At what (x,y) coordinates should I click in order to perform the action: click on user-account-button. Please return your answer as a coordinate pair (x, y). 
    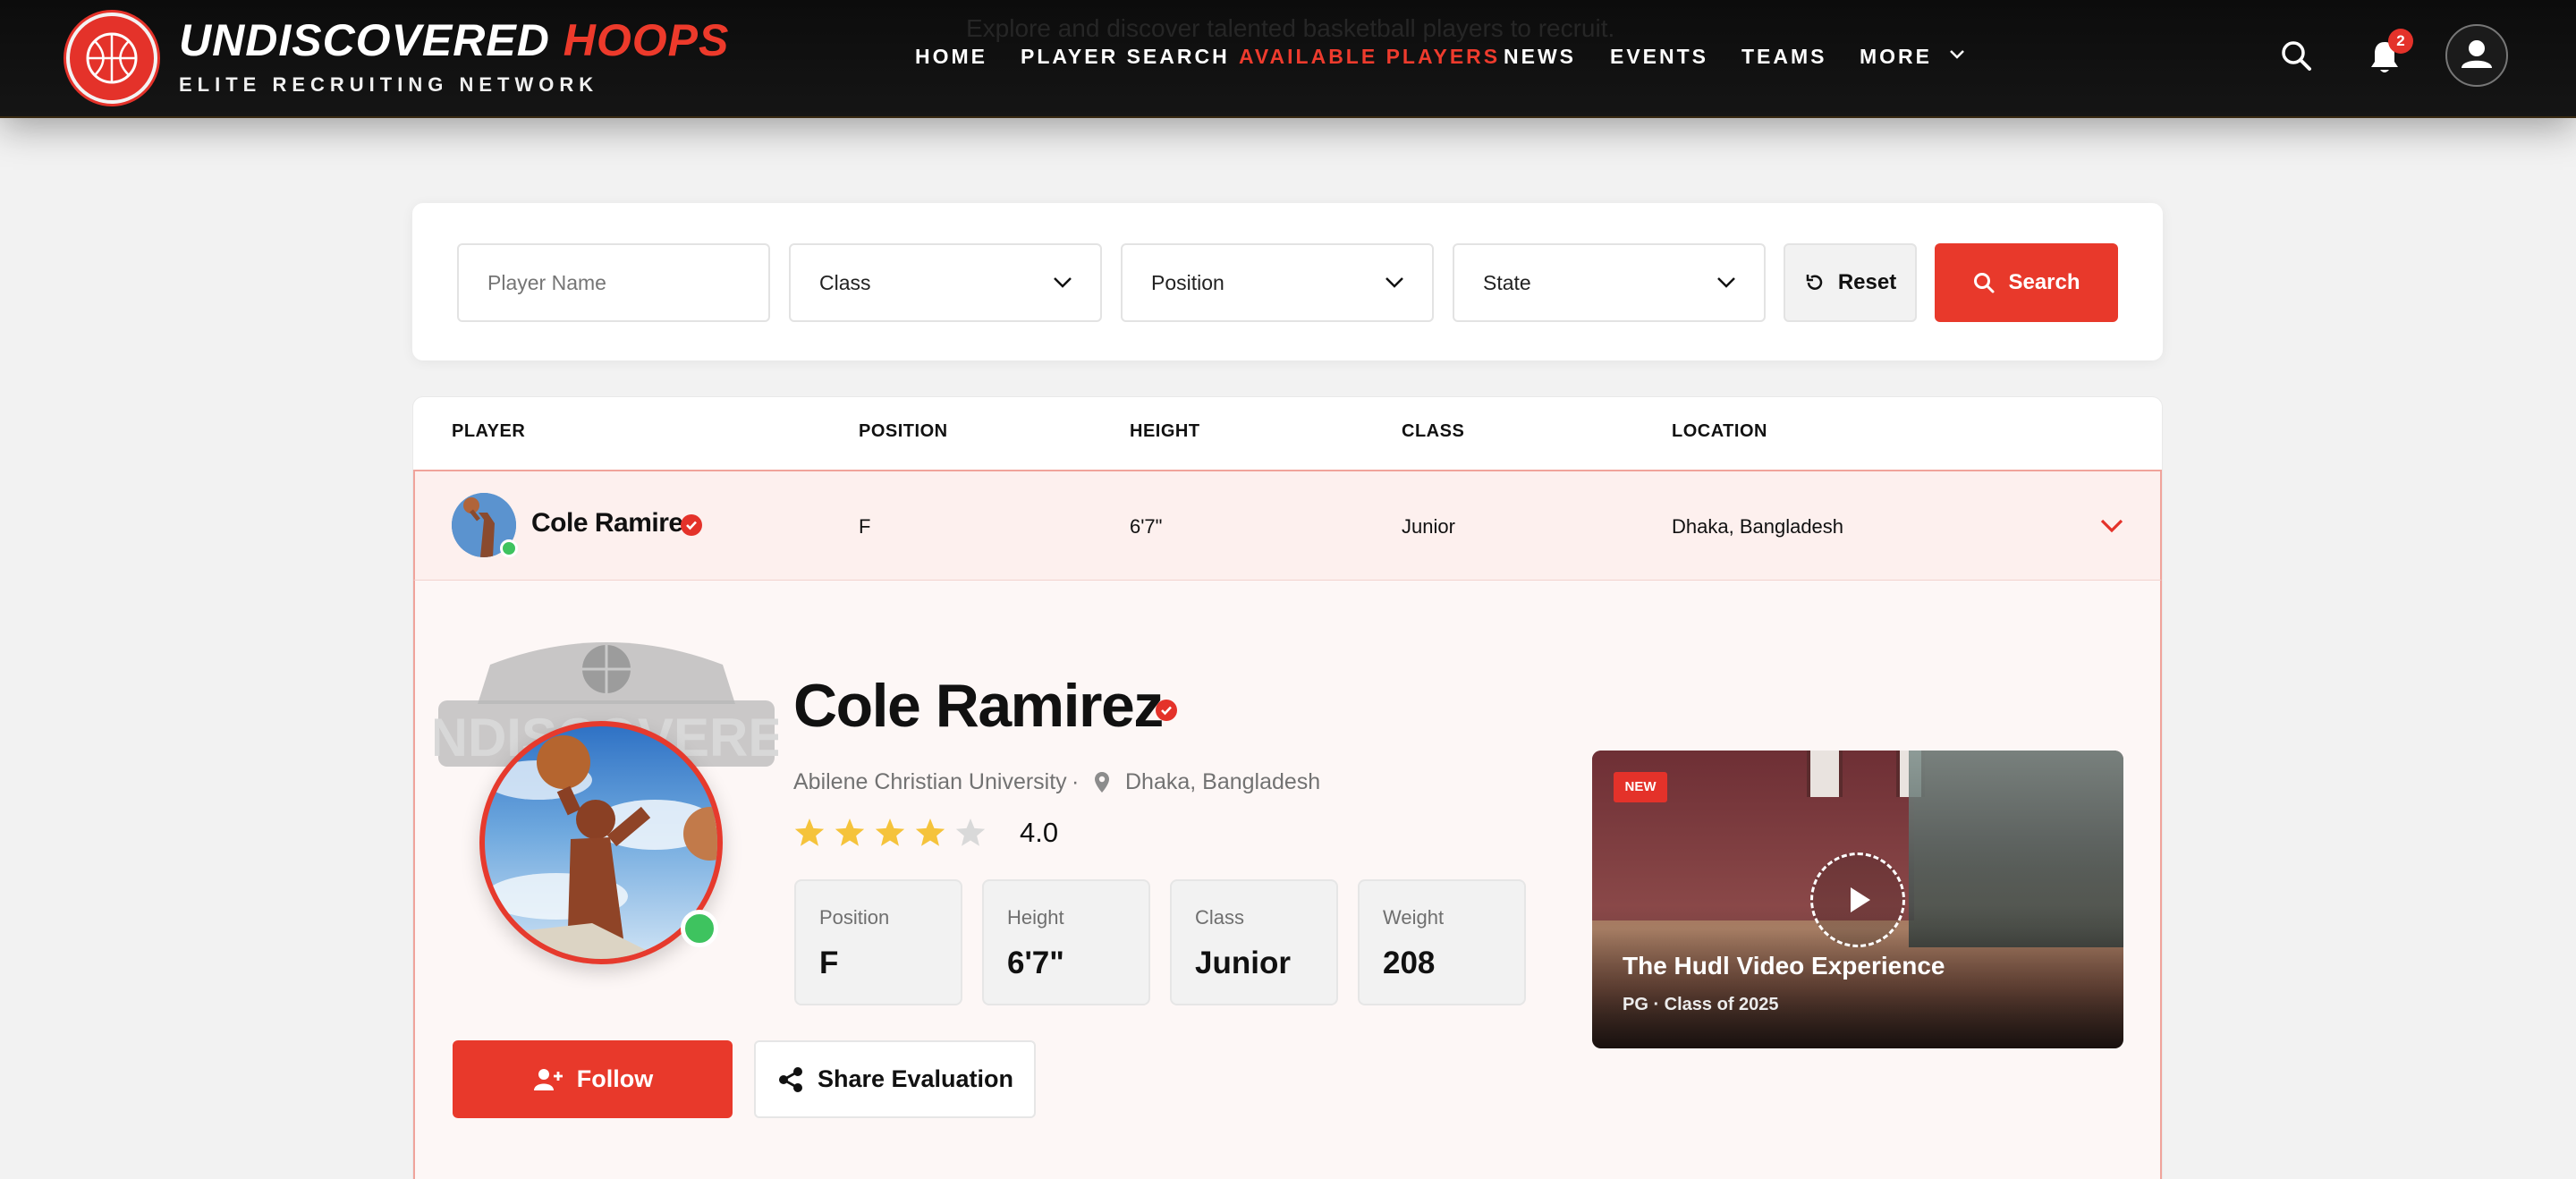
    Looking at the image, I should click on (2476, 56).